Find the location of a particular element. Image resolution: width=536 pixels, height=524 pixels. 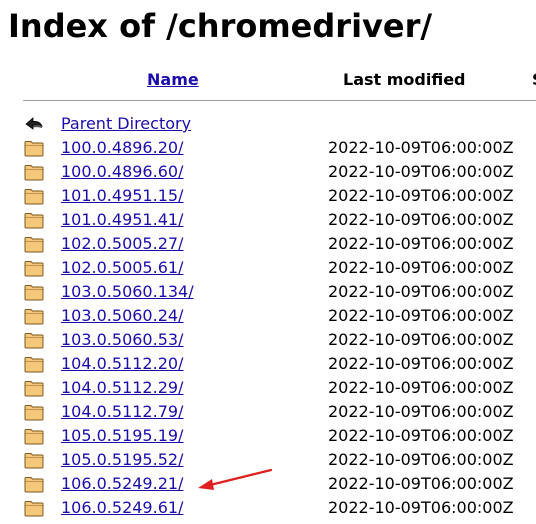

directory-entry-link: 100.0.4896.60/ is located at coordinates (122, 172).